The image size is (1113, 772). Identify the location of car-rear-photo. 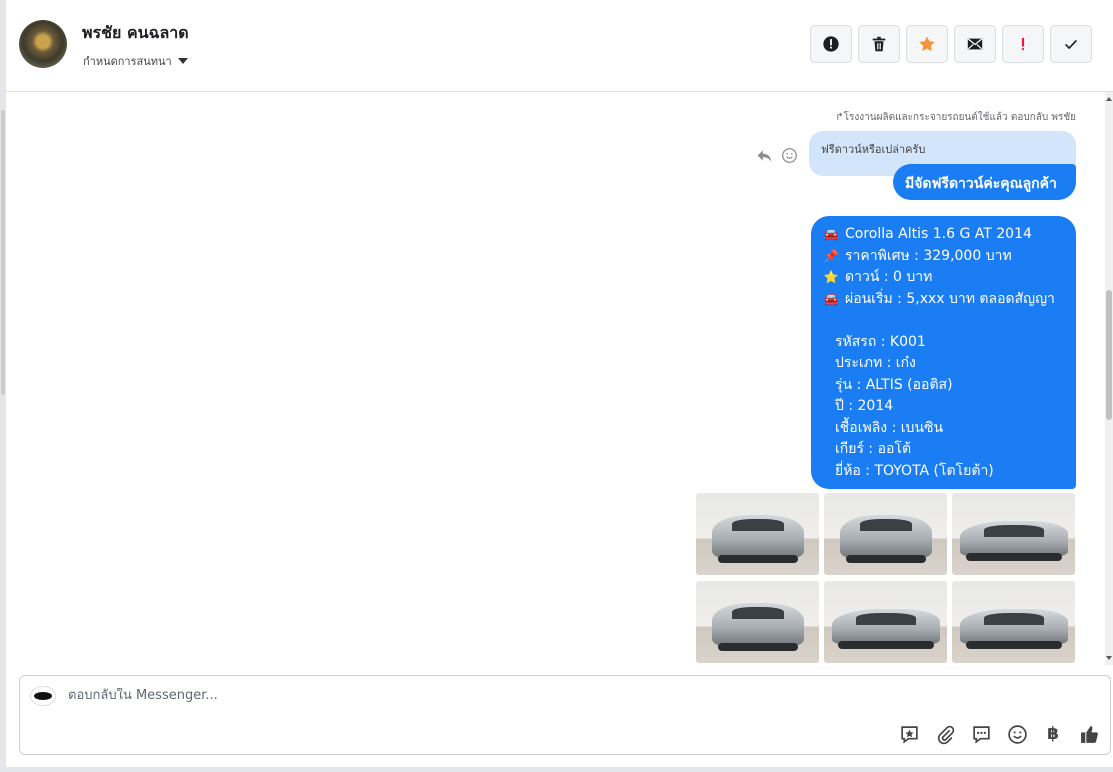
(757, 622).